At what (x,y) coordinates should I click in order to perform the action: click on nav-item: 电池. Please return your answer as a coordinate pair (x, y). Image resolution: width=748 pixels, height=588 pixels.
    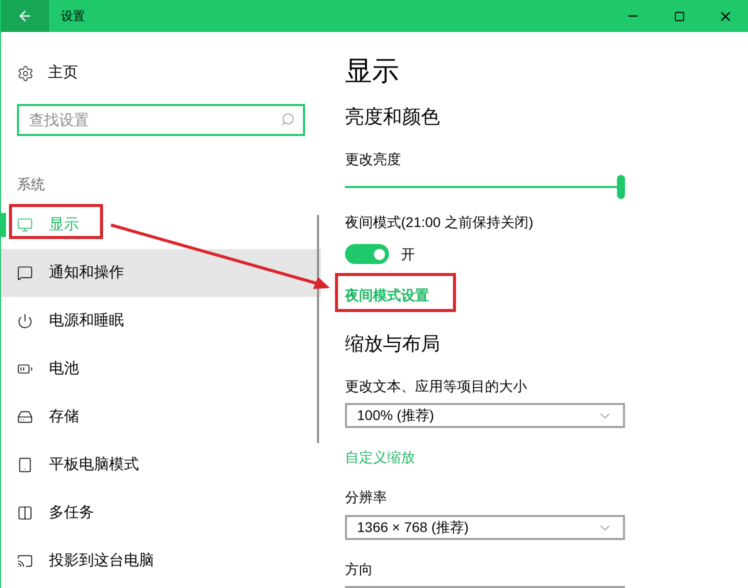
    Looking at the image, I should click on (161, 369).